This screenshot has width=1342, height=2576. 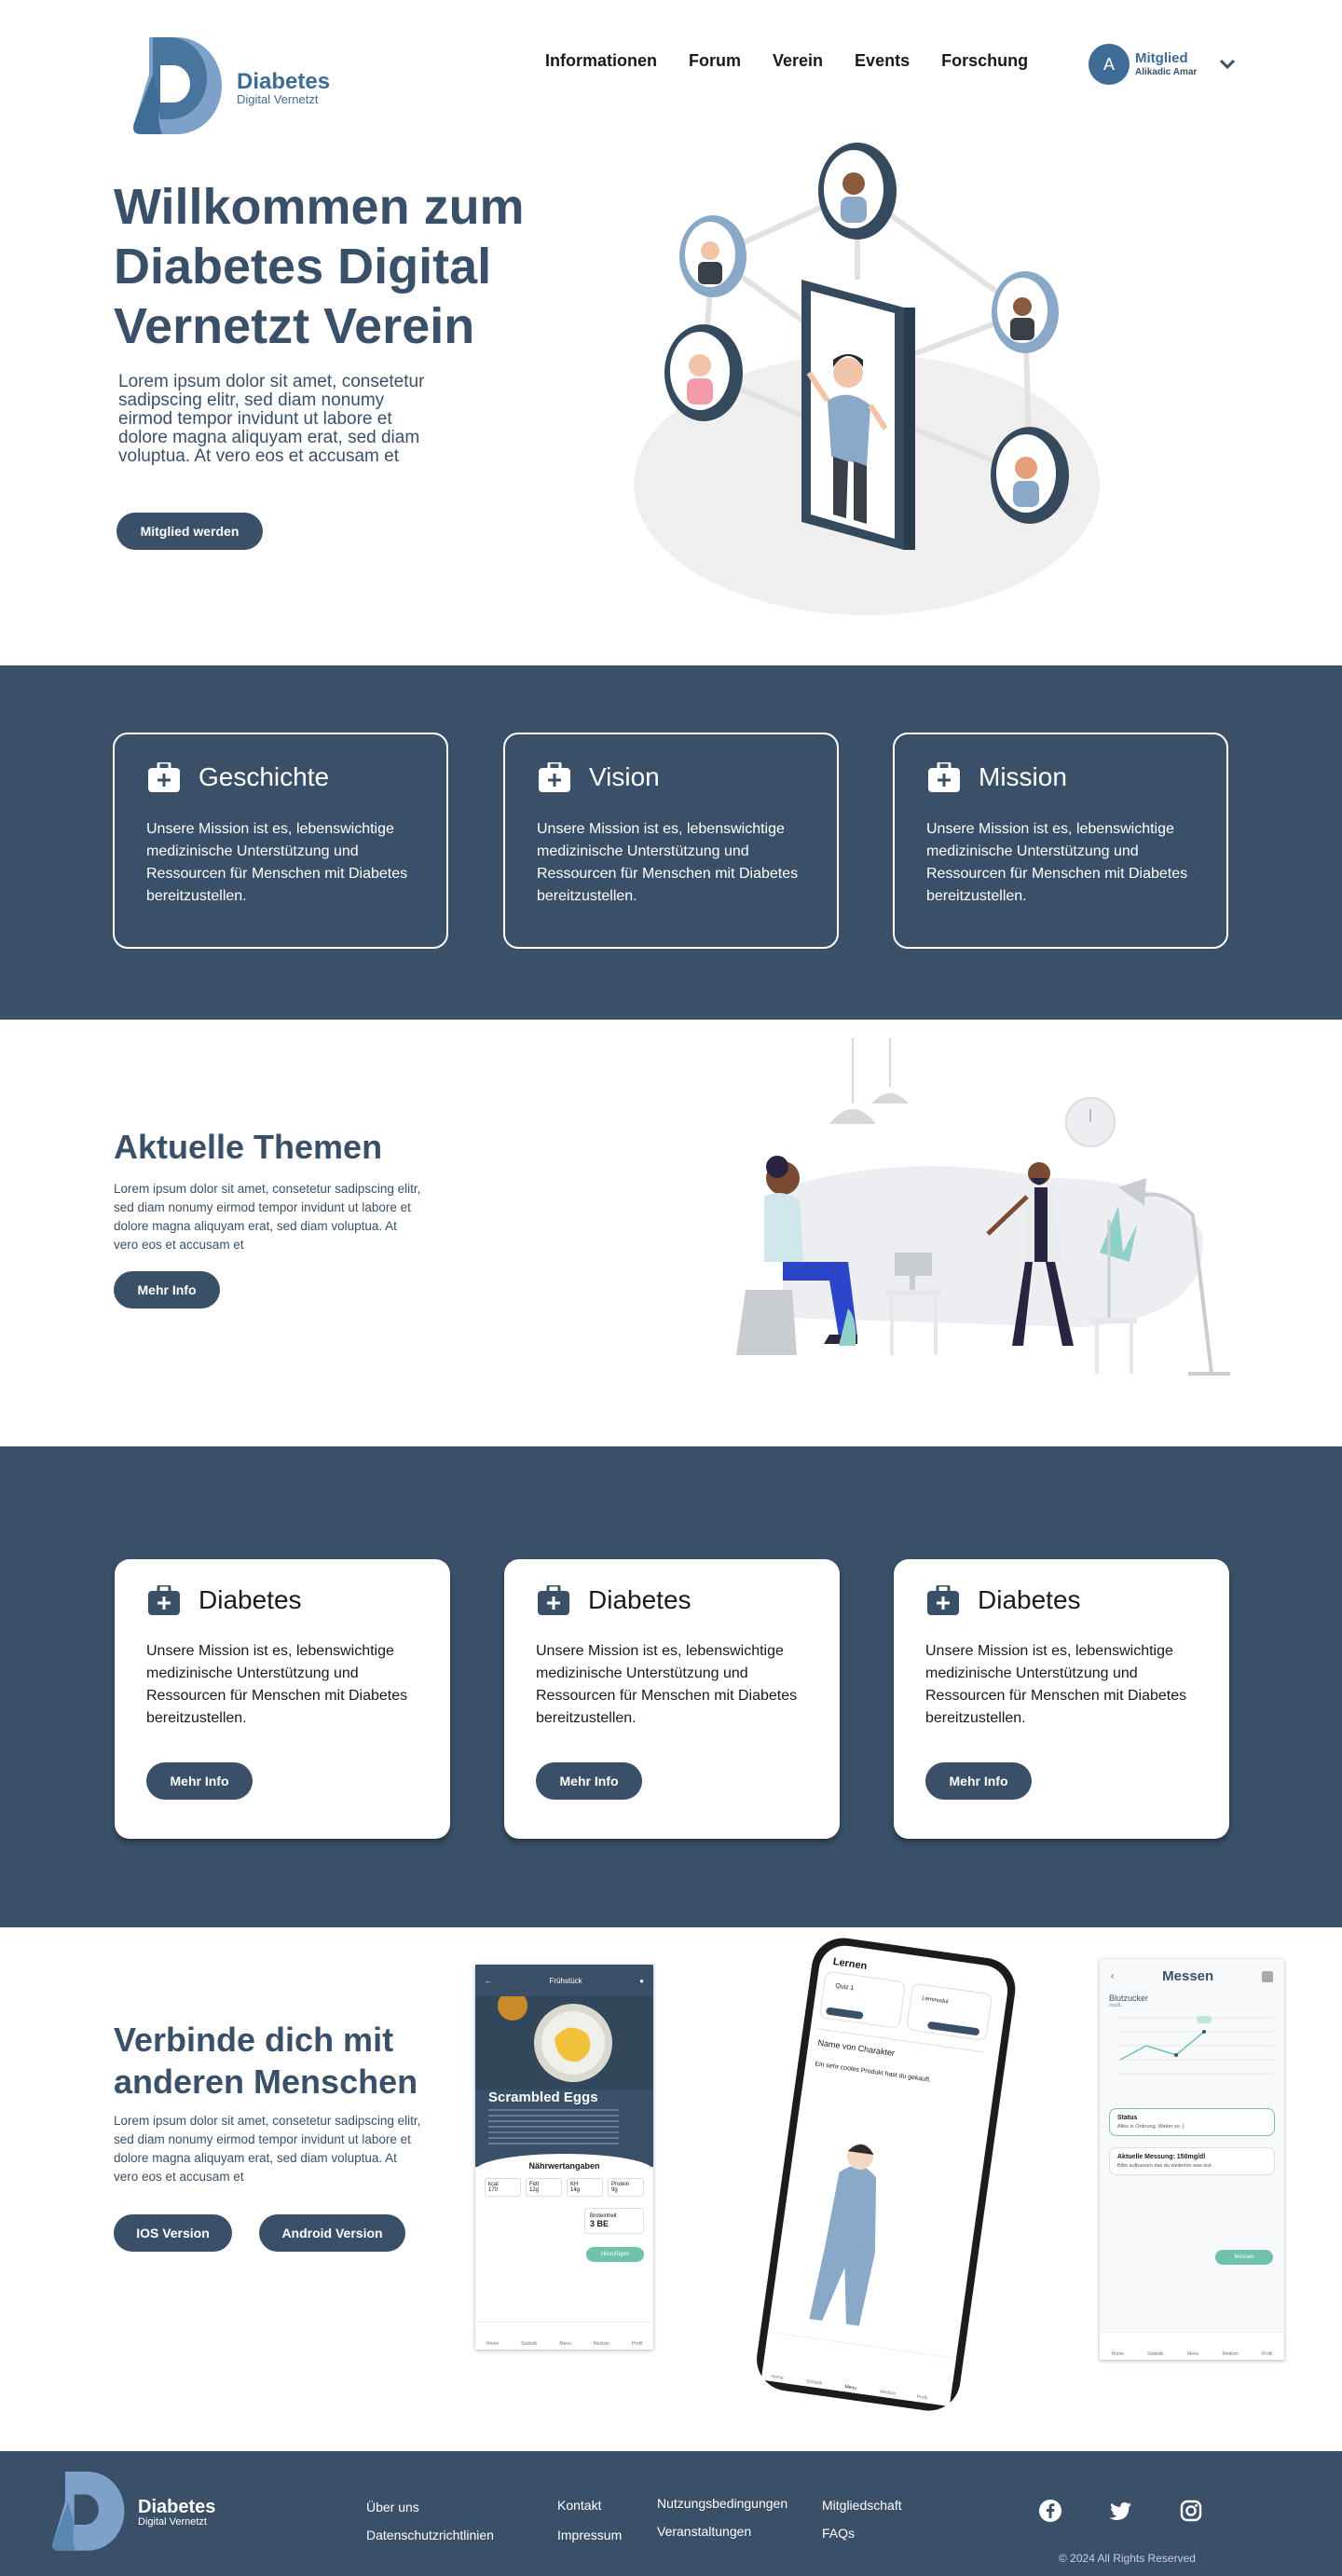 I want to click on footer-link-terms: Nutzungsbedingungen, so click(x=722, y=2503).